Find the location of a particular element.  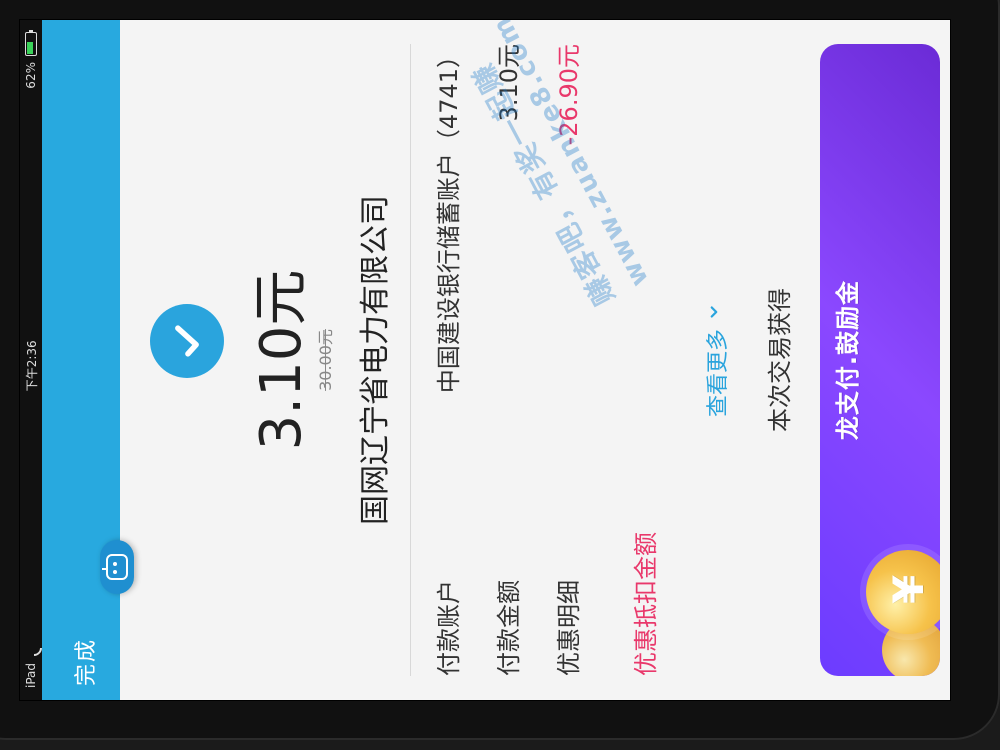

paid-label: 付款金额 is located at coordinates (508, 628).